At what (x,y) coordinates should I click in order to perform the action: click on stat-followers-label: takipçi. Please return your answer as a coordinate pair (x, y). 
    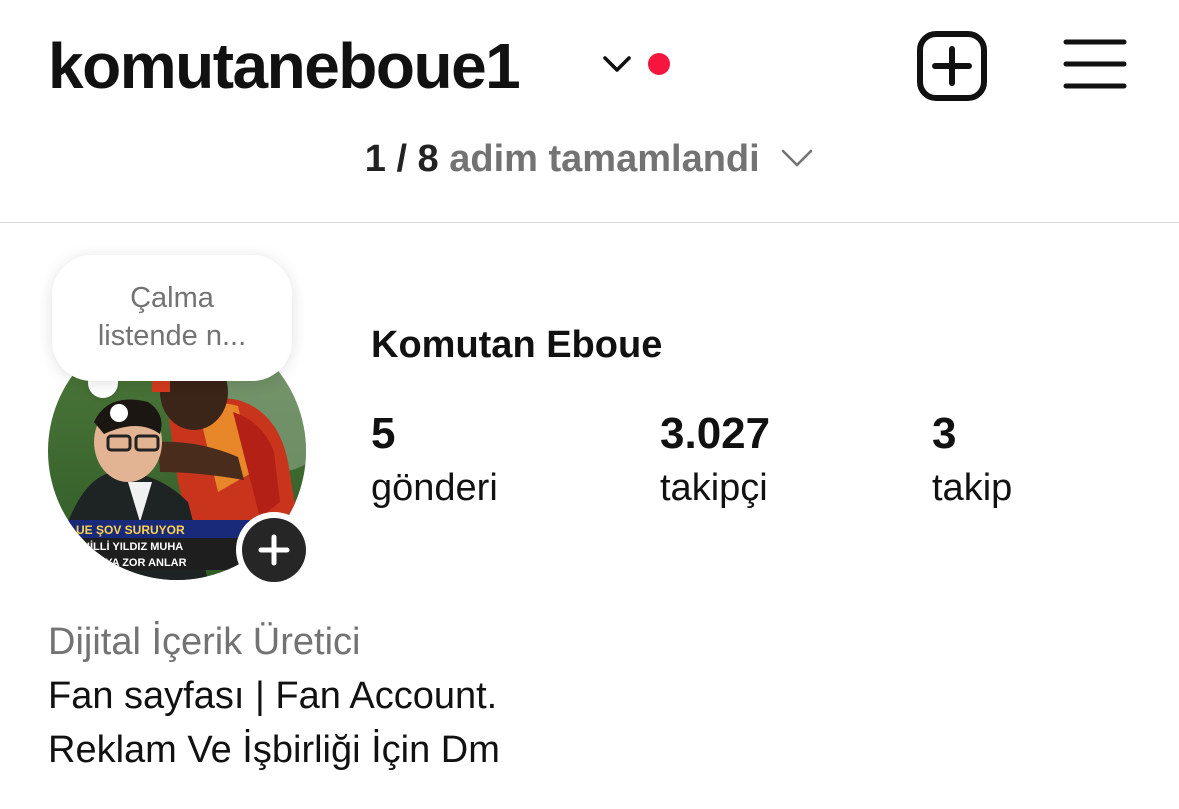
    Looking at the image, I should click on (714, 488).